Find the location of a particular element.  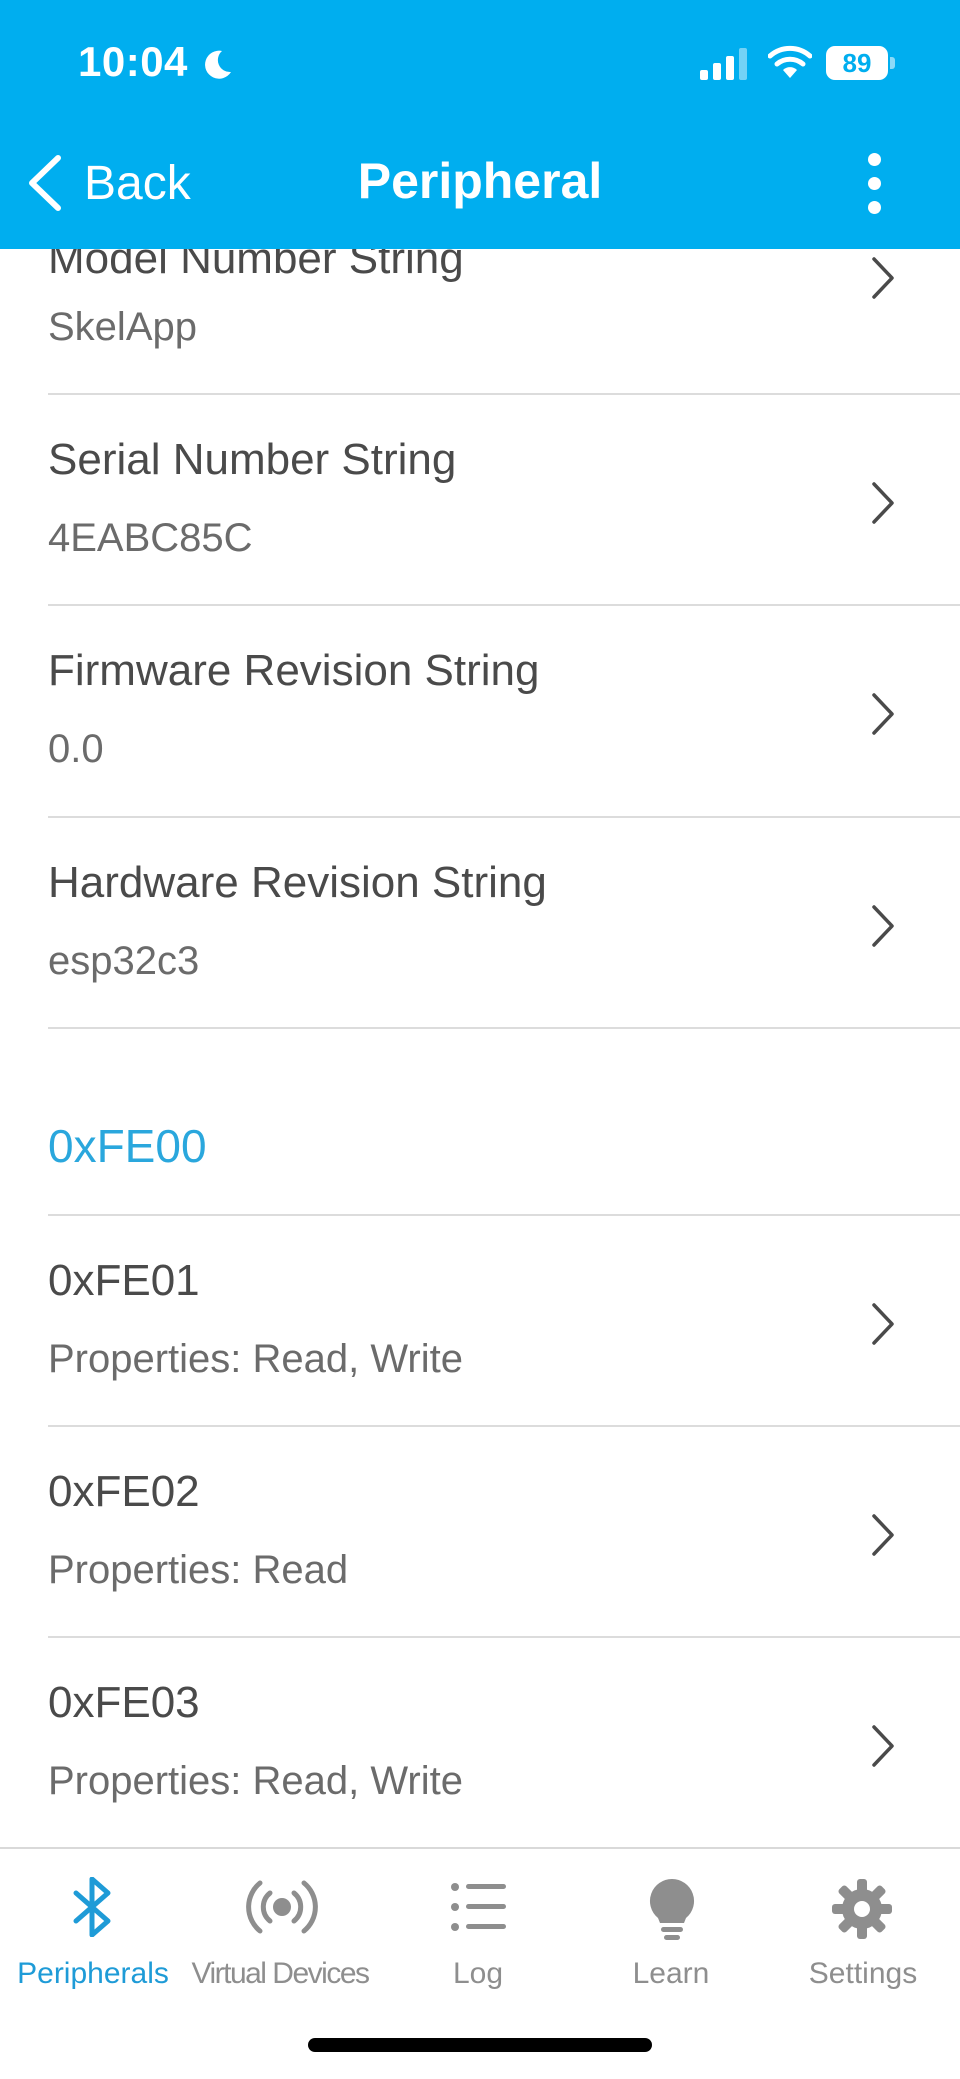

row-title: Hardware Revision String is located at coordinates (297, 882).